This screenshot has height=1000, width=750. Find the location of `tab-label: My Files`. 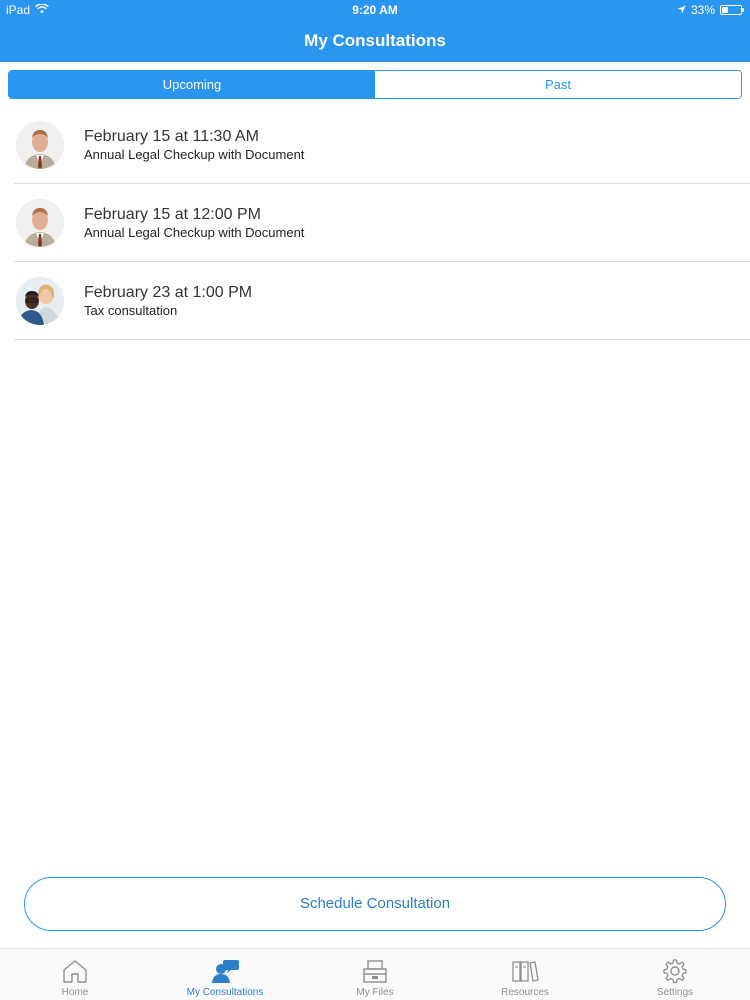

tab-label: My Files is located at coordinates (375, 992).